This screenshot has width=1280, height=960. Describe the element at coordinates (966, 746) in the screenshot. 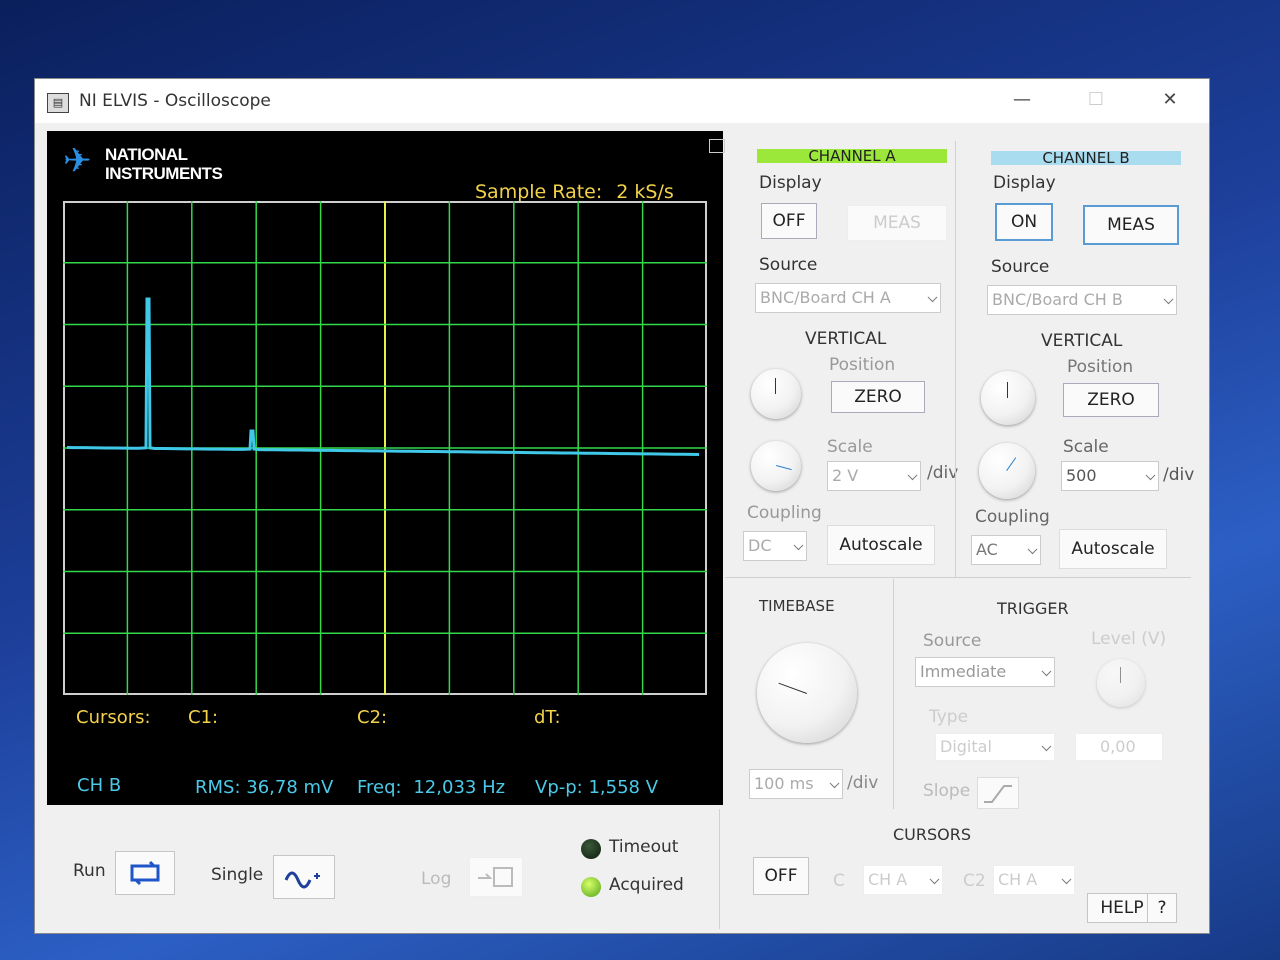

I see `trigger-type-value: Digital` at that location.